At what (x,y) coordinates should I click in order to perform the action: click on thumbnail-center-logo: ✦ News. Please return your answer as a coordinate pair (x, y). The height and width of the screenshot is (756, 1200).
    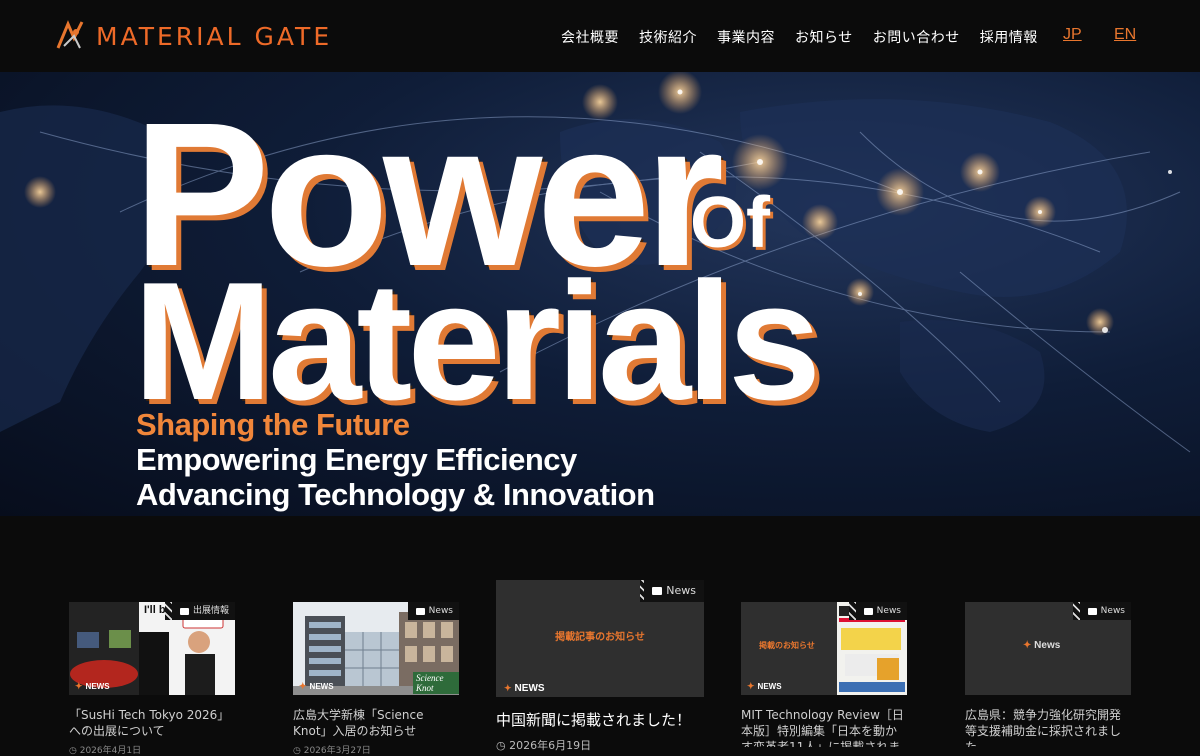
    Looking at the image, I should click on (1042, 645).